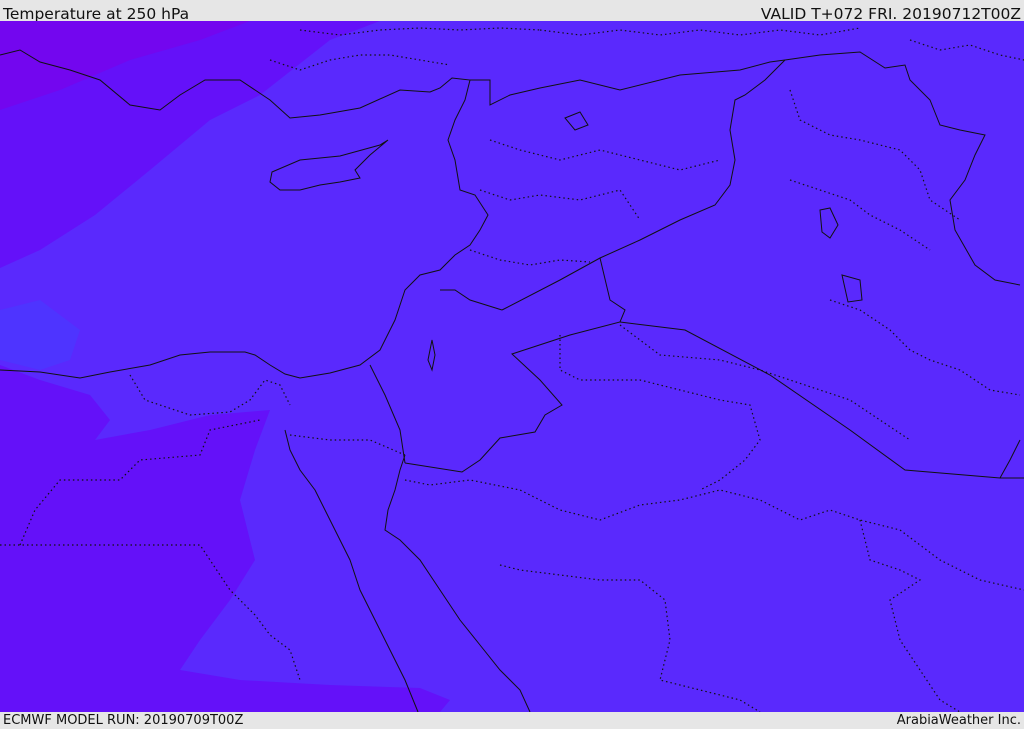 The image size is (1024, 729). Describe the element at coordinates (958, 720) in the screenshot. I see `credit-label: ArabiaWeather Inc.` at that location.